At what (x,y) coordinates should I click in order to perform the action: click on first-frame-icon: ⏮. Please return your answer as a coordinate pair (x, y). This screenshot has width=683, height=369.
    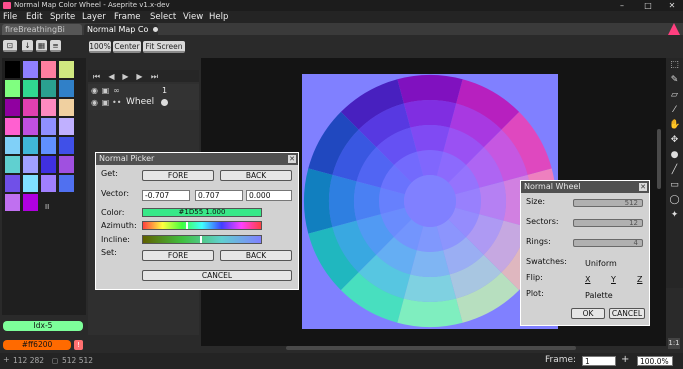
    Looking at the image, I should click on (96, 76).